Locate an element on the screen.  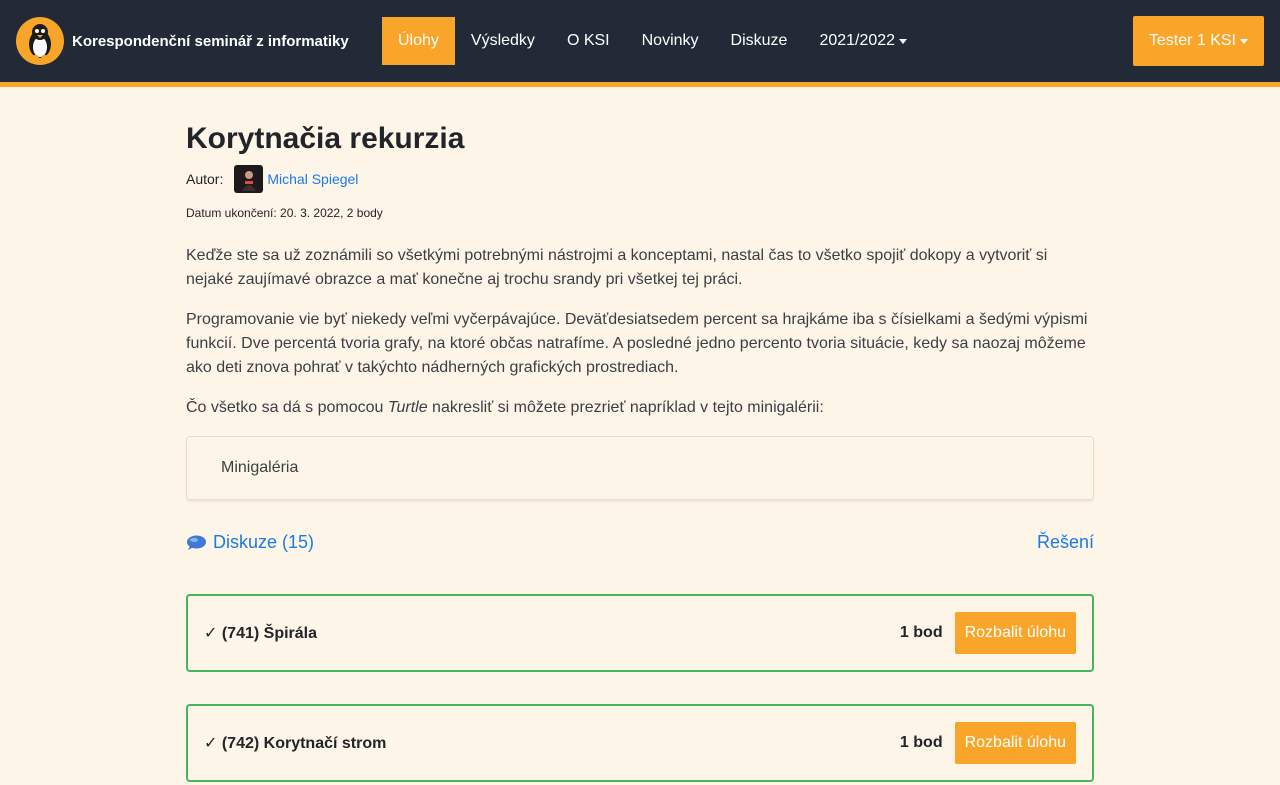
year-dropdown: 2021/2022 is located at coordinates (863, 41).